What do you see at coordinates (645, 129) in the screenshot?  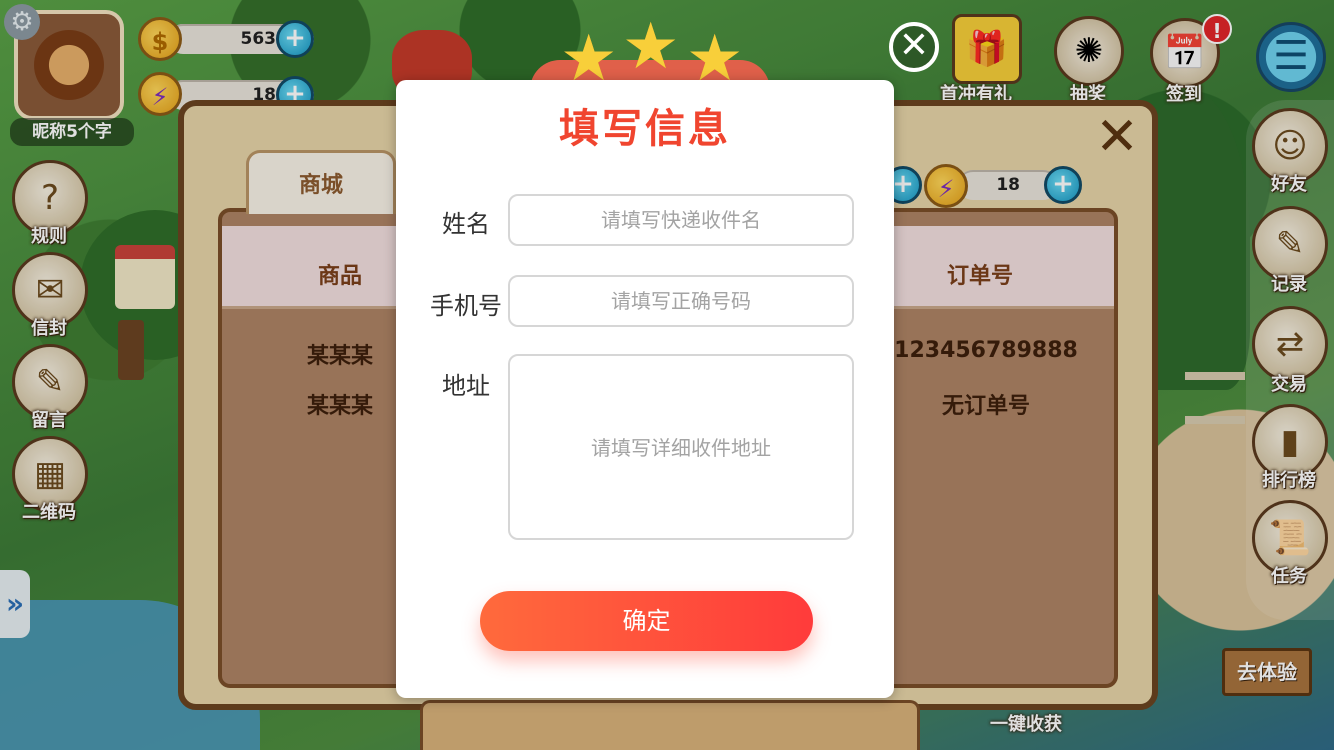 I see `dialog-title: 填写信息` at bounding box center [645, 129].